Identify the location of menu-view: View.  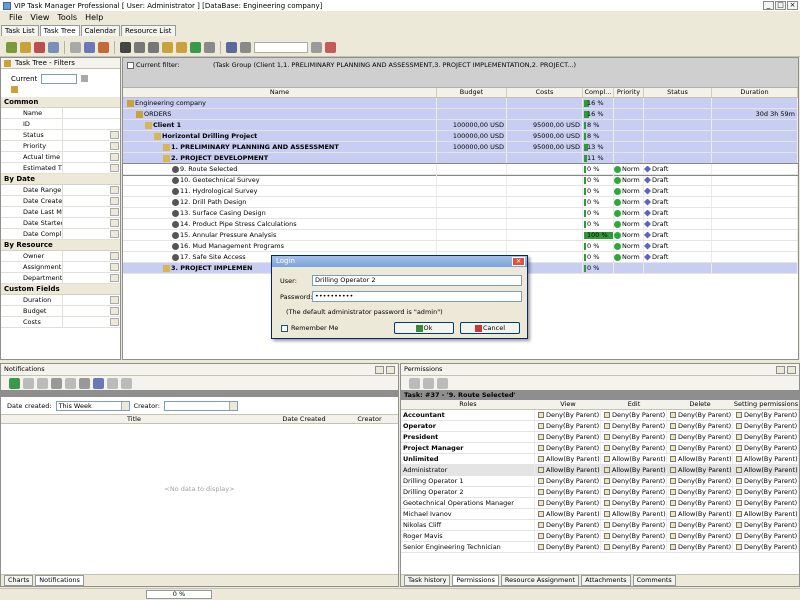
(39, 17).